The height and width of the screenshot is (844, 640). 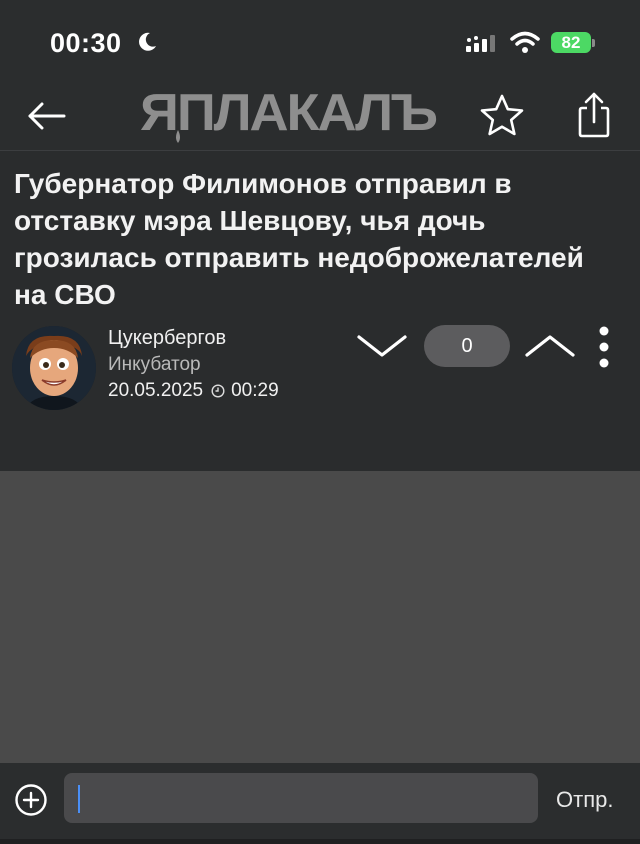 What do you see at coordinates (288, 113) in the screenshot?
I see `site-logo-text: ЯПЛАКАЛЪ` at bounding box center [288, 113].